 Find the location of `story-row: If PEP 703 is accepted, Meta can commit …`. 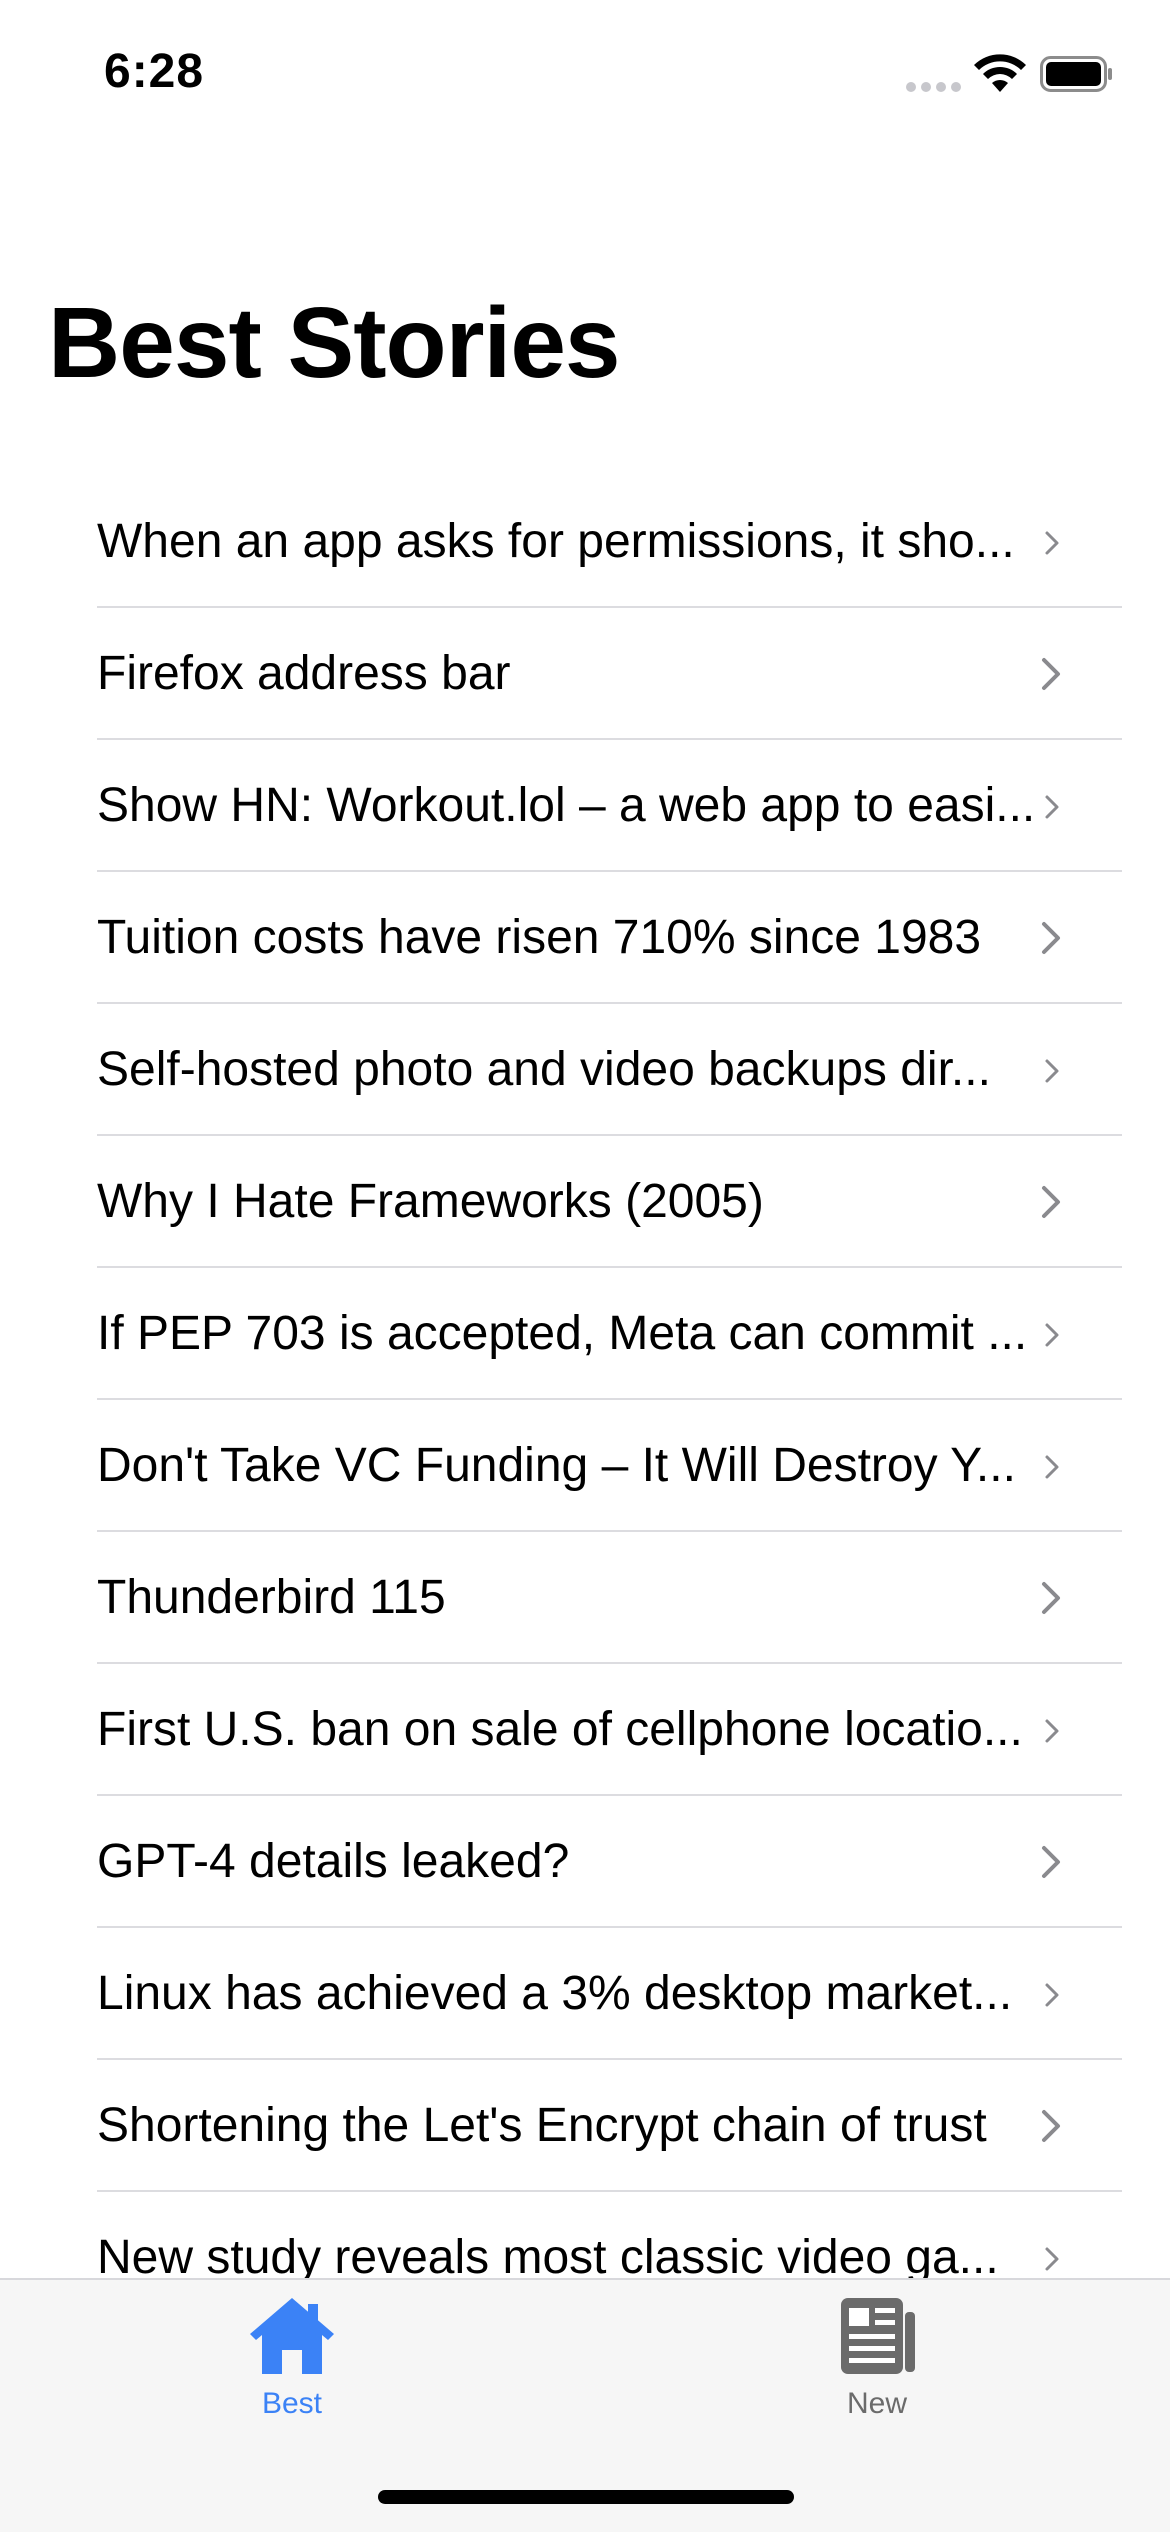

story-row: If PEP 703 is accepted, Meta can commit … is located at coordinates (585, 1334).